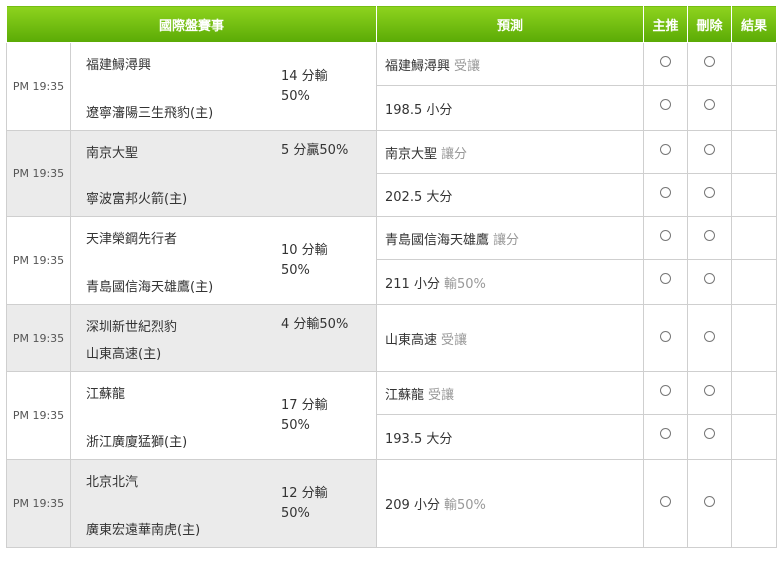  What do you see at coordinates (510, 152) in the screenshot?
I see `prediction-cell: 南京大聖 讓分` at bounding box center [510, 152].